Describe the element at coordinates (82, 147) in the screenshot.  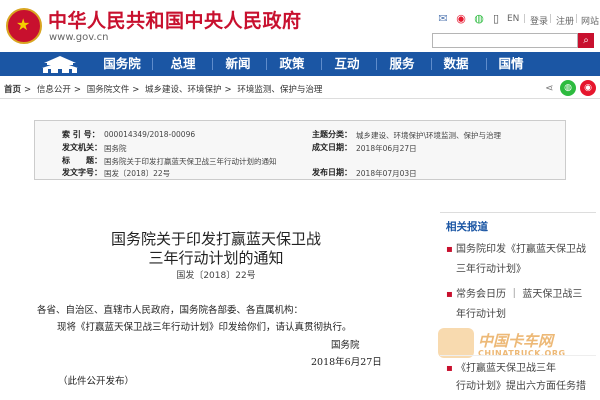
I see `issuer-label: 发文机关：` at that location.